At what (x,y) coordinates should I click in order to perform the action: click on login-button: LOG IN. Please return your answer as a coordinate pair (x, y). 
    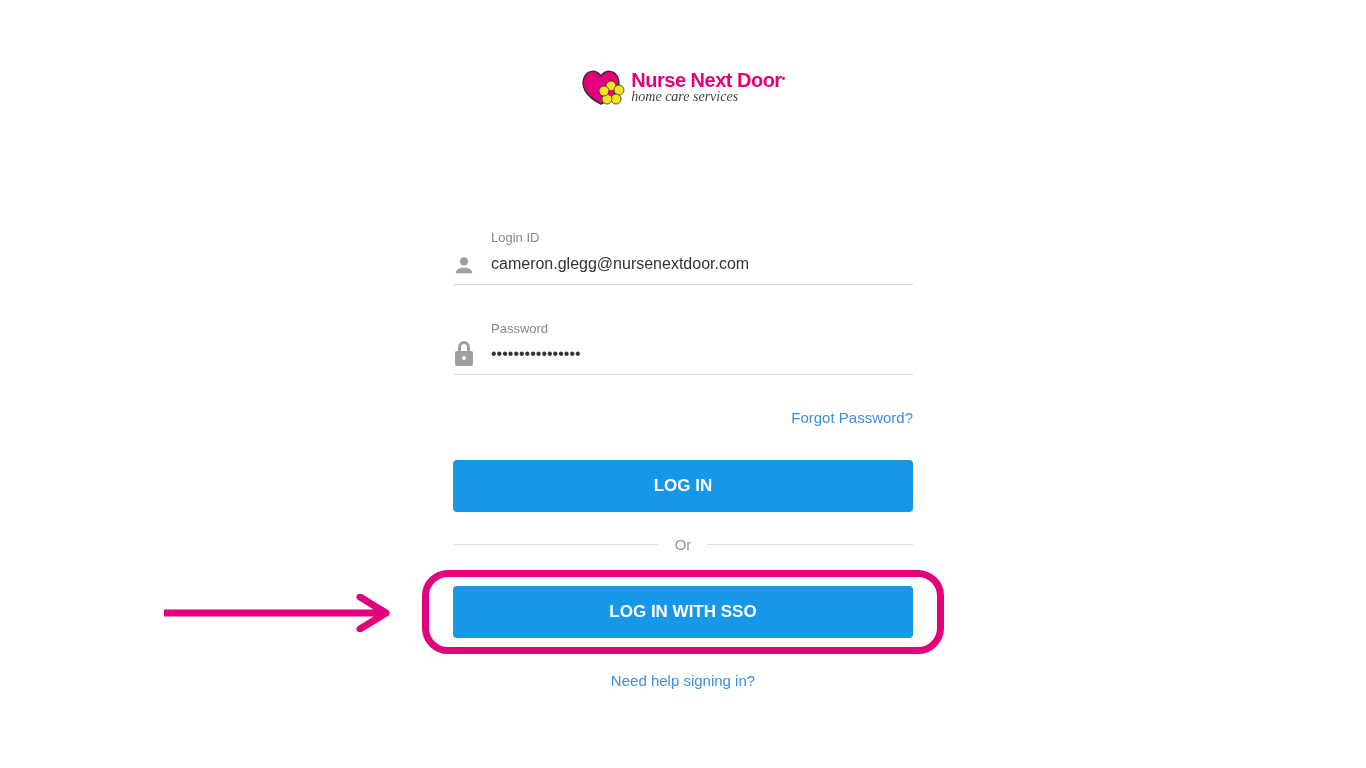
    Looking at the image, I should click on (683, 485).